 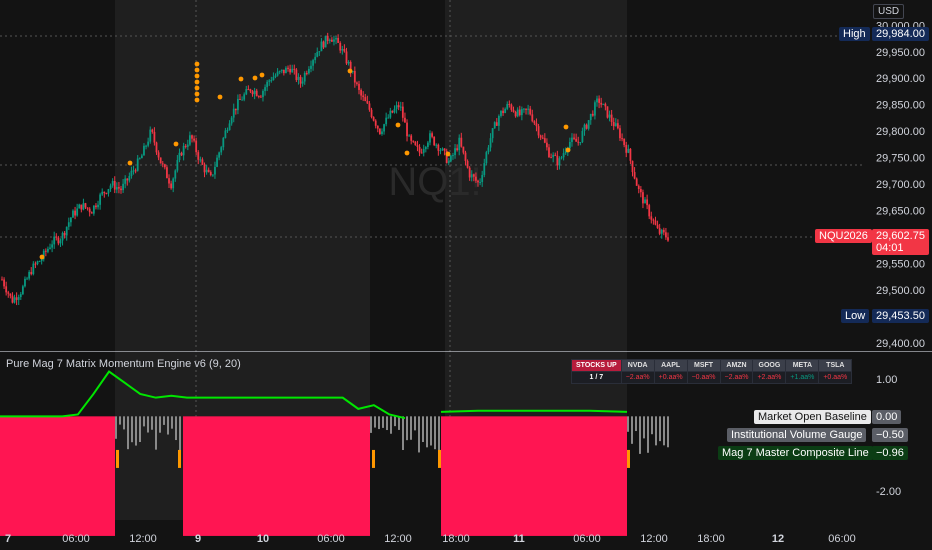 I want to click on price-tick-label: 29,650.00, so click(x=900, y=212).